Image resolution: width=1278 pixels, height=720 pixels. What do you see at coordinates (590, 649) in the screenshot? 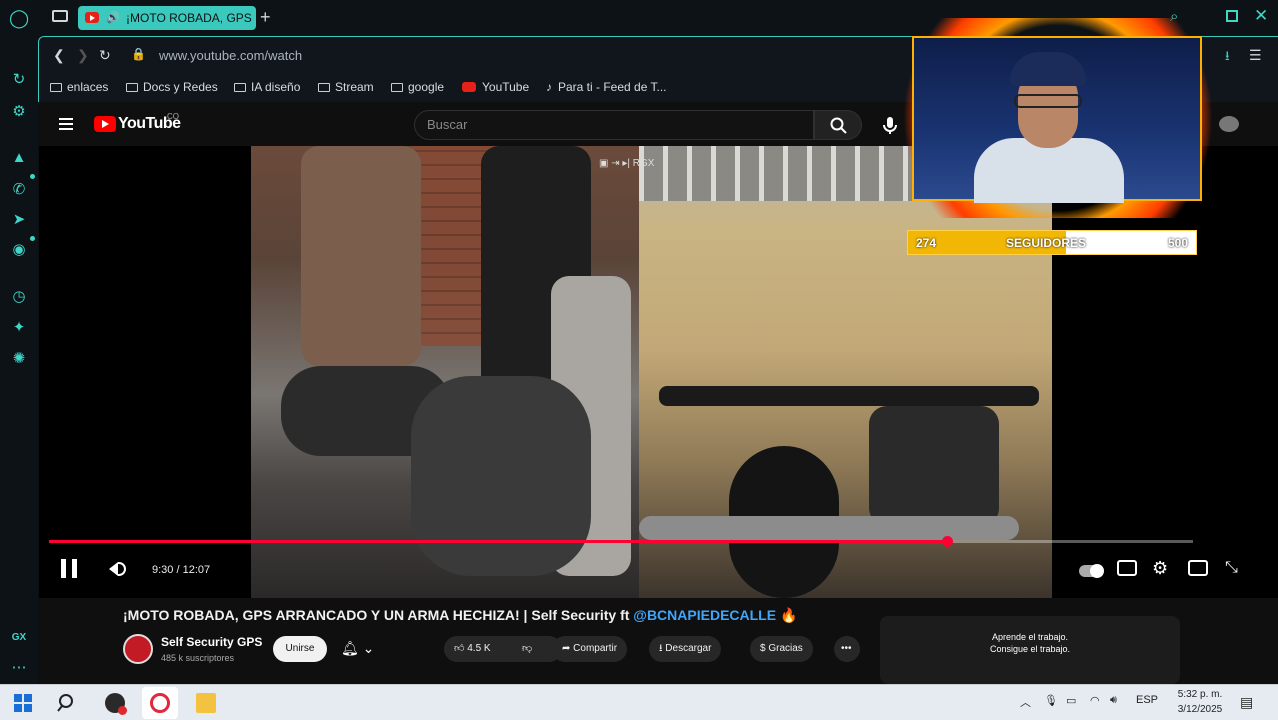
I see `share-button: ➦ Compartir` at bounding box center [590, 649].